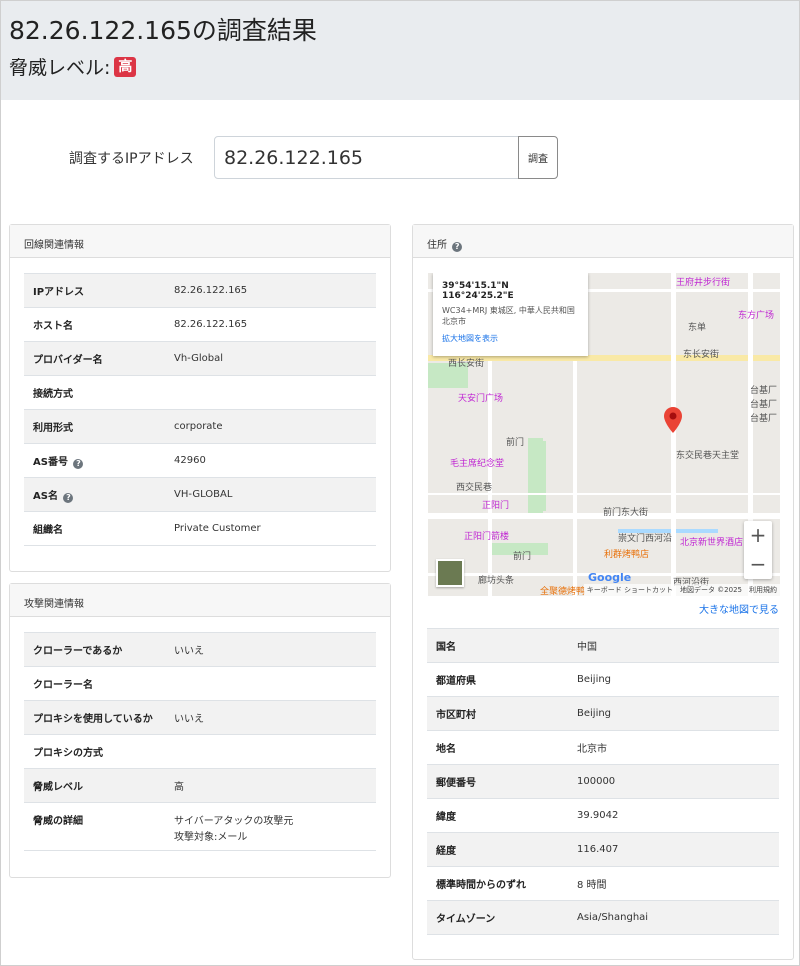 The width and height of the screenshot is (800, 966). I want to click on table-row: タイムゾーン Asia/Shanghai, so click(603, 917).